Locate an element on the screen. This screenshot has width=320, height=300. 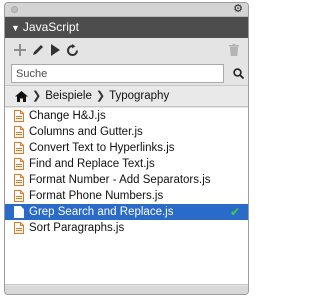
run-icon is located at coordinates (55, 50).